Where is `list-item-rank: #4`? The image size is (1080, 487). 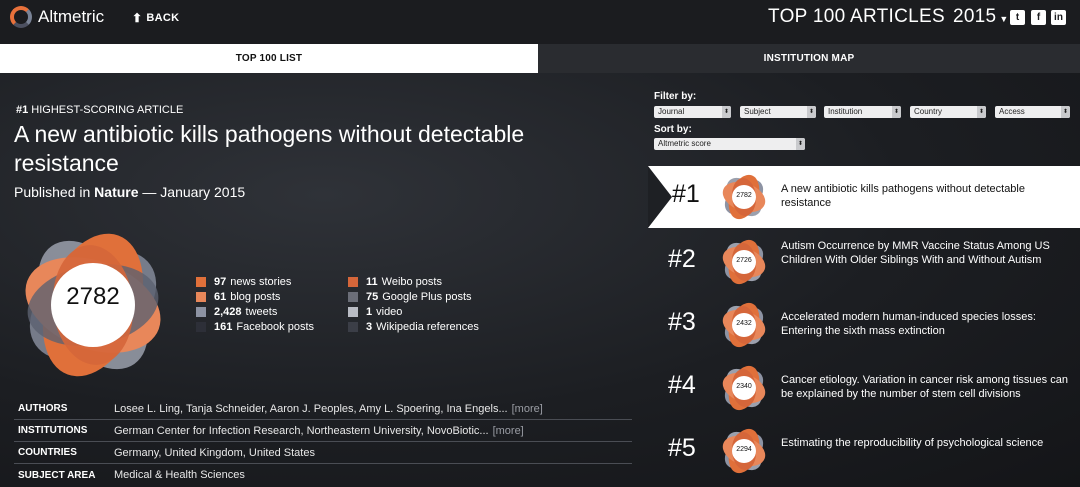 list-item-rank: #4 is located at coordinates (682, 385).